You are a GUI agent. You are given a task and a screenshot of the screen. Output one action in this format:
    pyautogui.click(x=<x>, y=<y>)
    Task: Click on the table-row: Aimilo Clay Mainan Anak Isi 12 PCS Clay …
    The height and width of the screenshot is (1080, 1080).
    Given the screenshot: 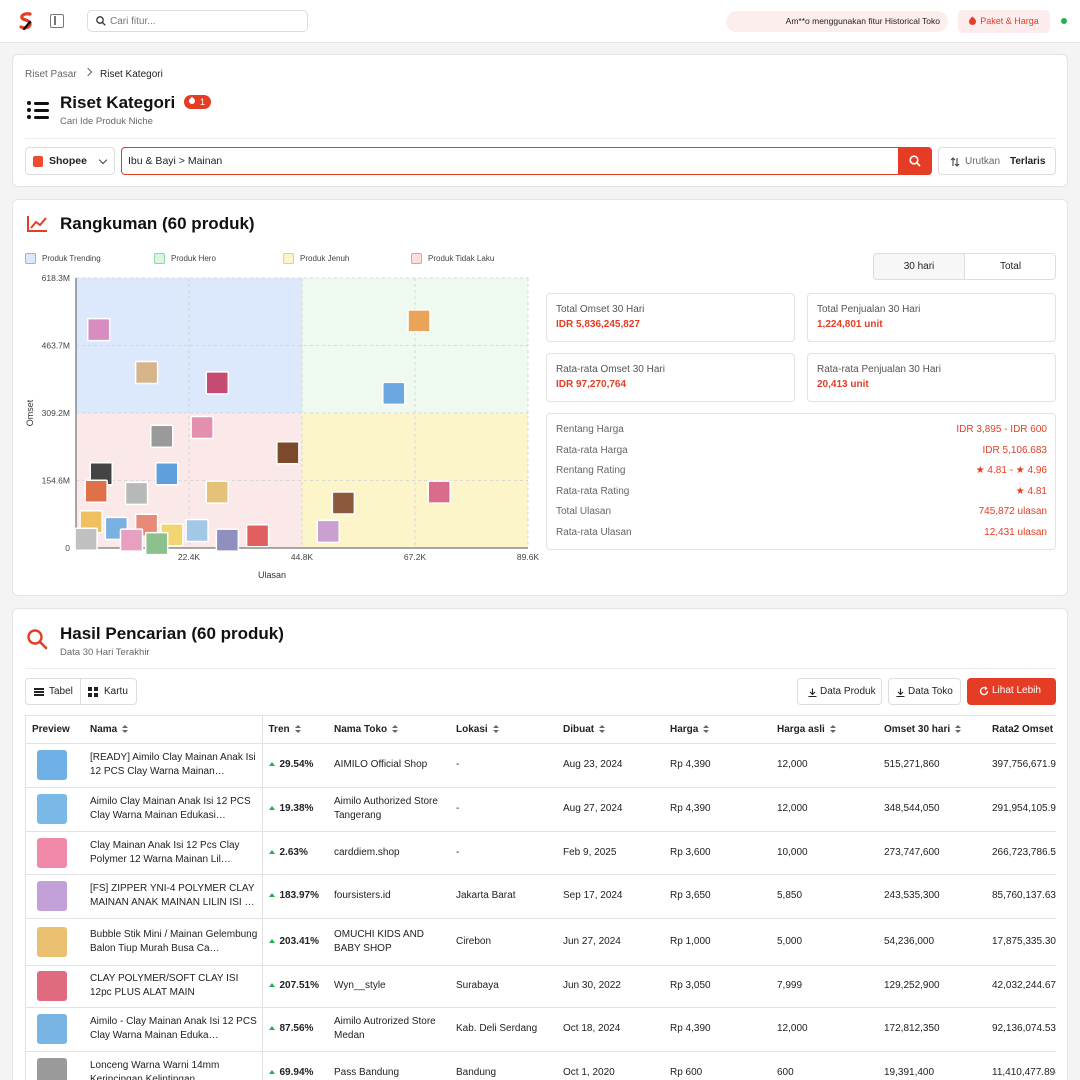 What is the action you would take?
    pyautogui.click(x=541, y=809)
    